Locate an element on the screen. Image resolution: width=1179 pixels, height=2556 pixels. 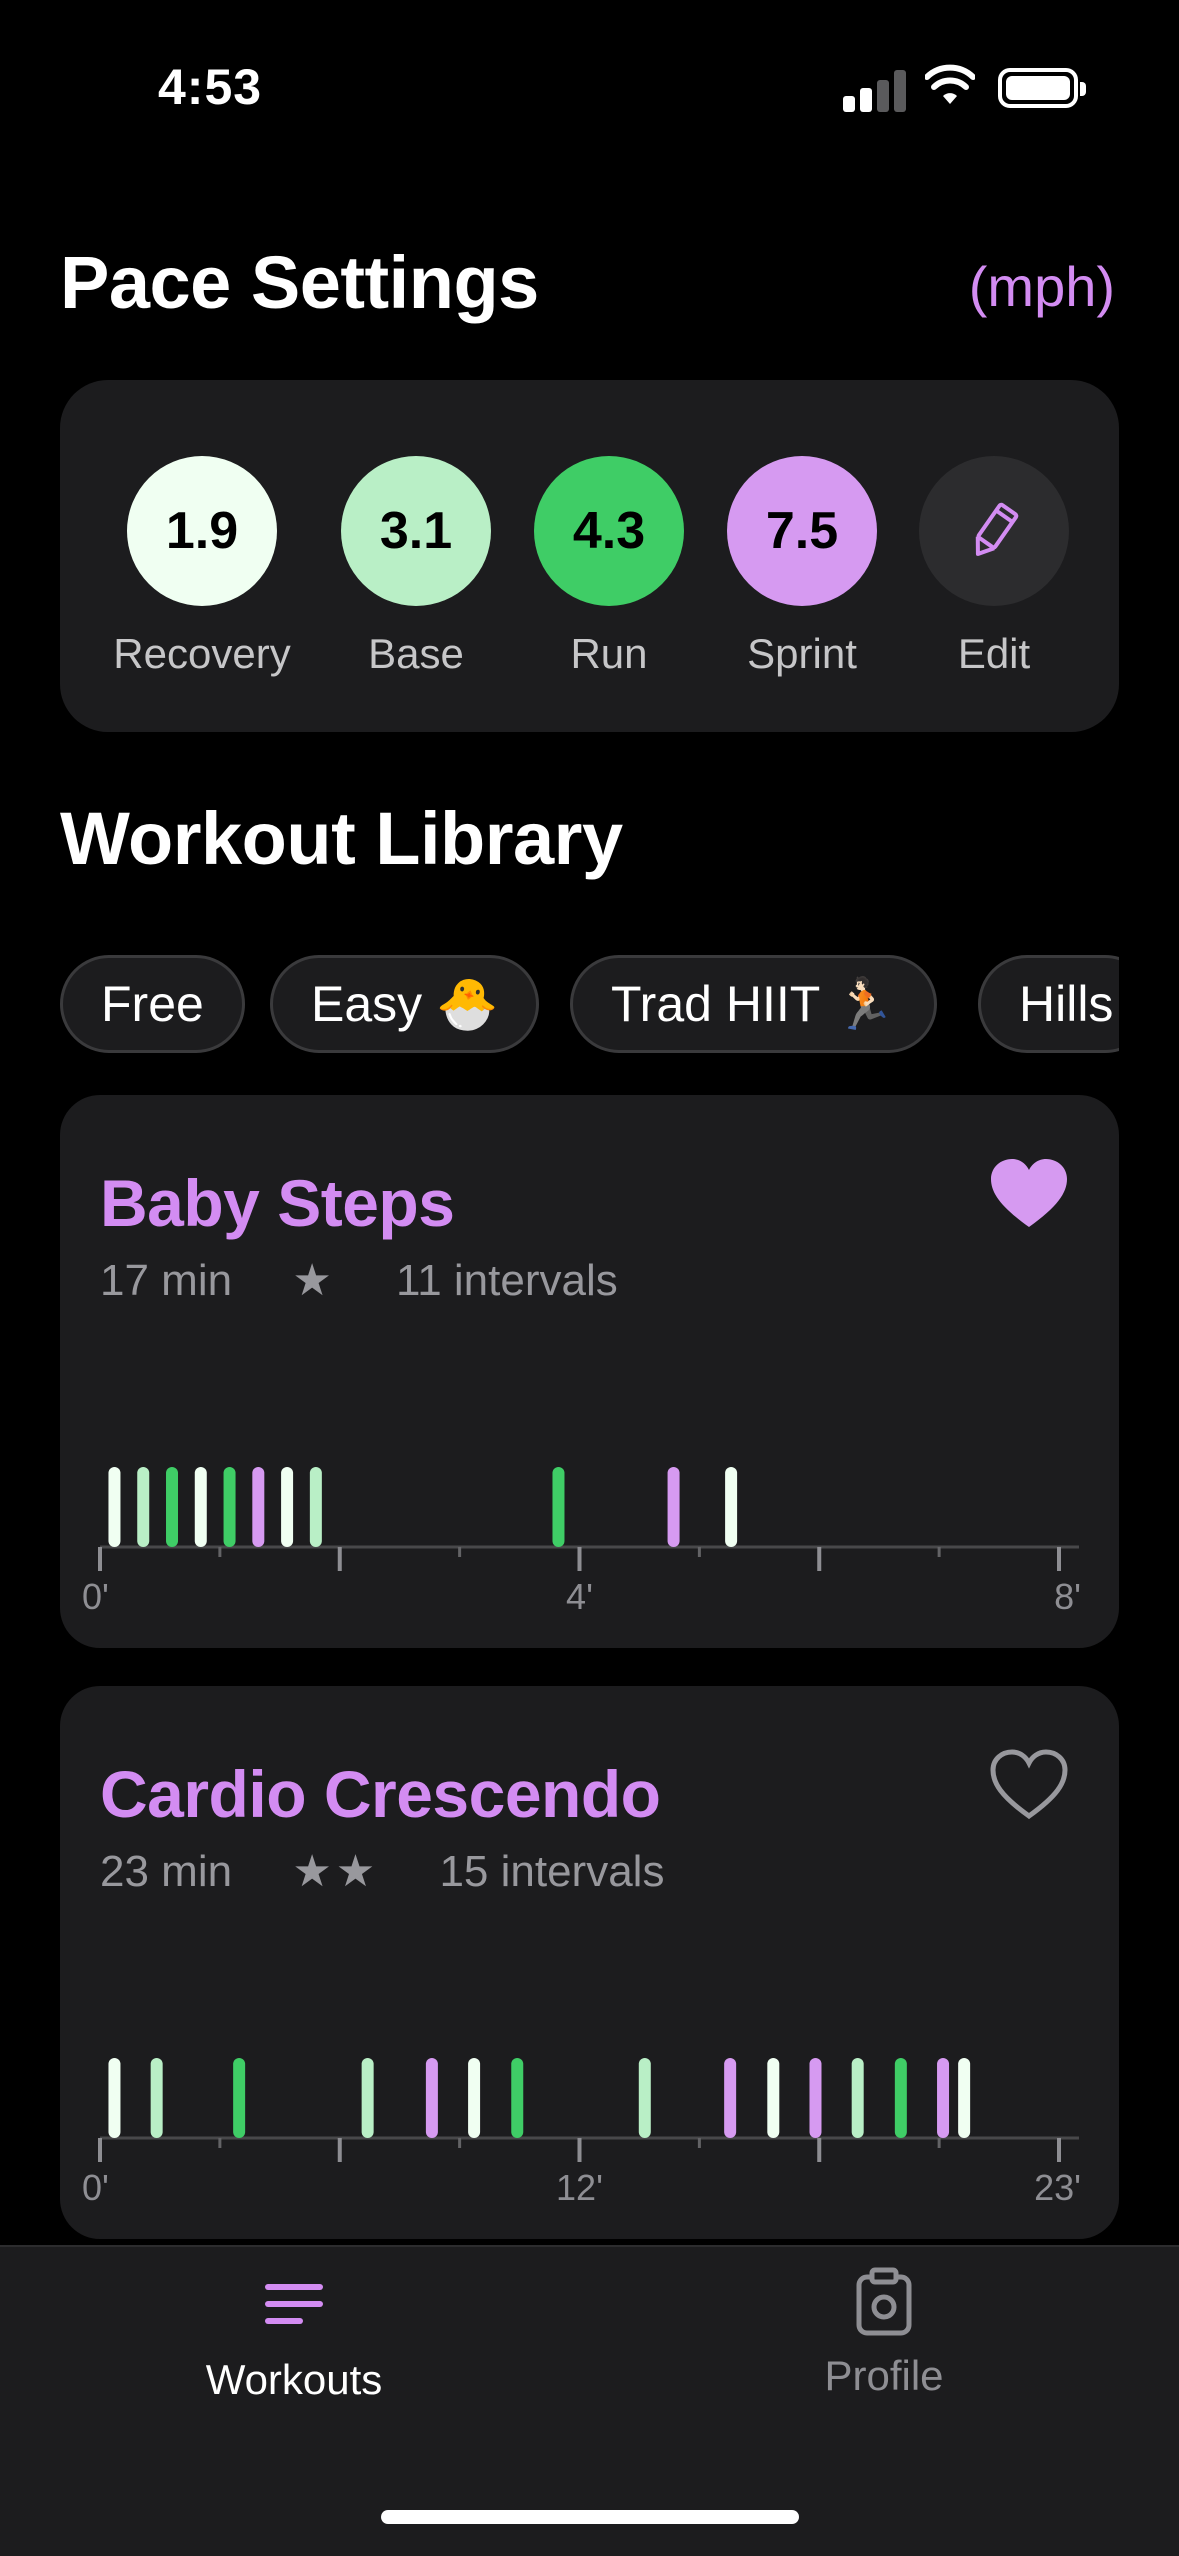
timeline-label: 23' is located at coordinates (1057, 2187).